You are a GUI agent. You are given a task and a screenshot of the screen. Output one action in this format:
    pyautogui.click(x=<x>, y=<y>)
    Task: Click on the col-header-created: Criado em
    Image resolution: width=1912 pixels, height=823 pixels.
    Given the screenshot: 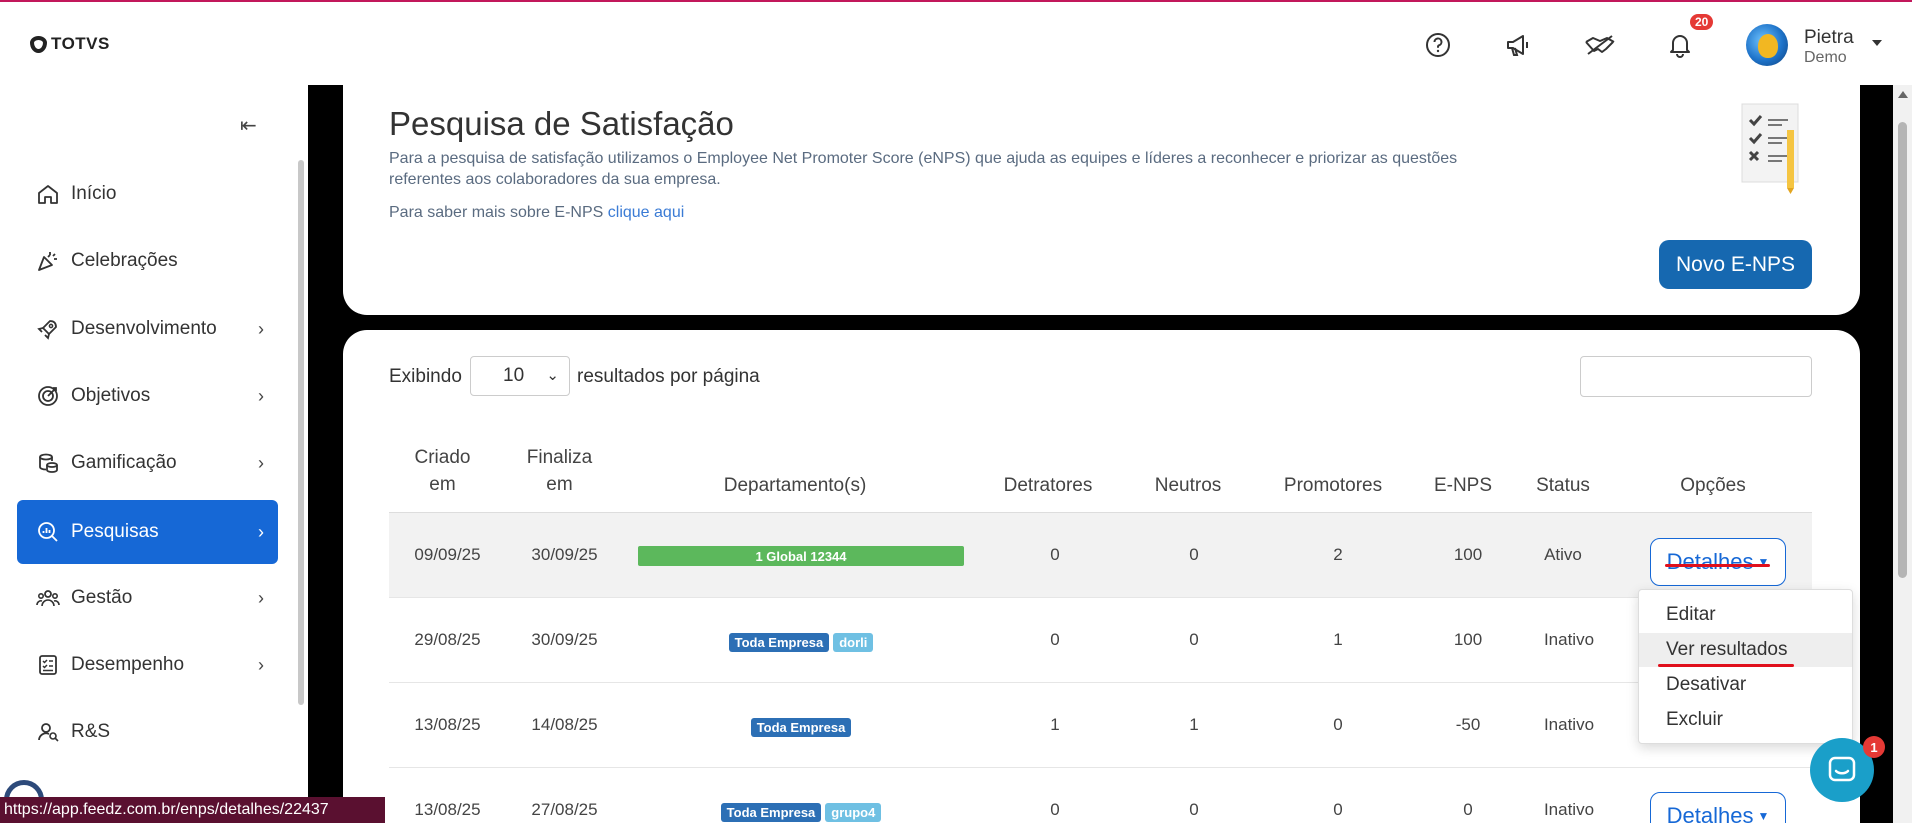 What is the action you would take?
    pyautogui.click(x=442, y=471)
    